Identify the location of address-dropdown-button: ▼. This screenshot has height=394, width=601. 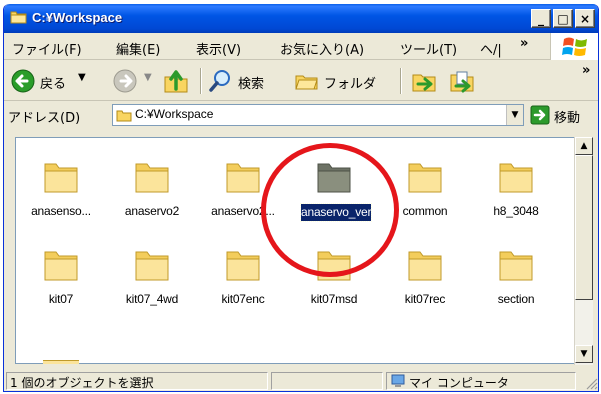
(514, 115).